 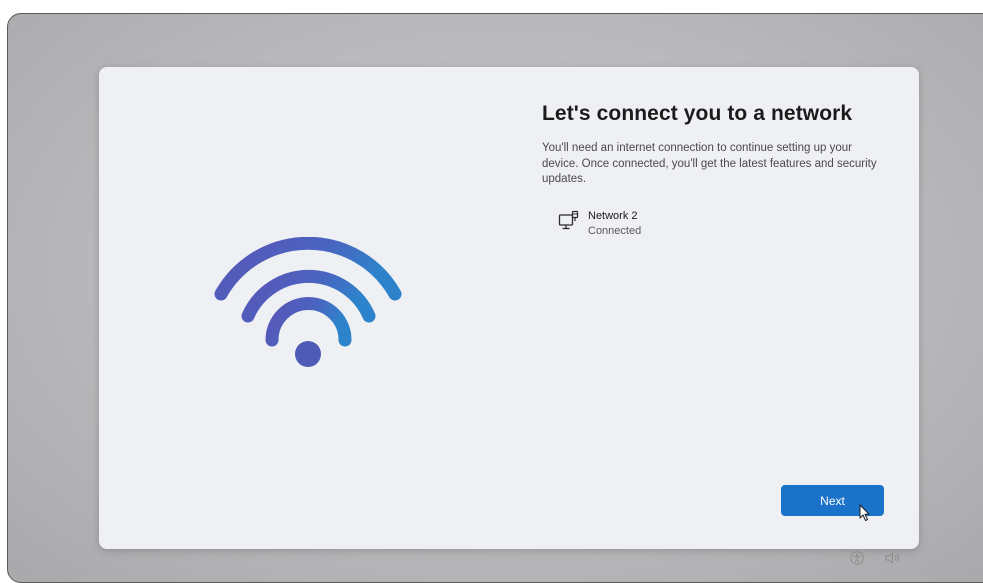 I want to click on network-status: Connected, so click(x=615, y=231).